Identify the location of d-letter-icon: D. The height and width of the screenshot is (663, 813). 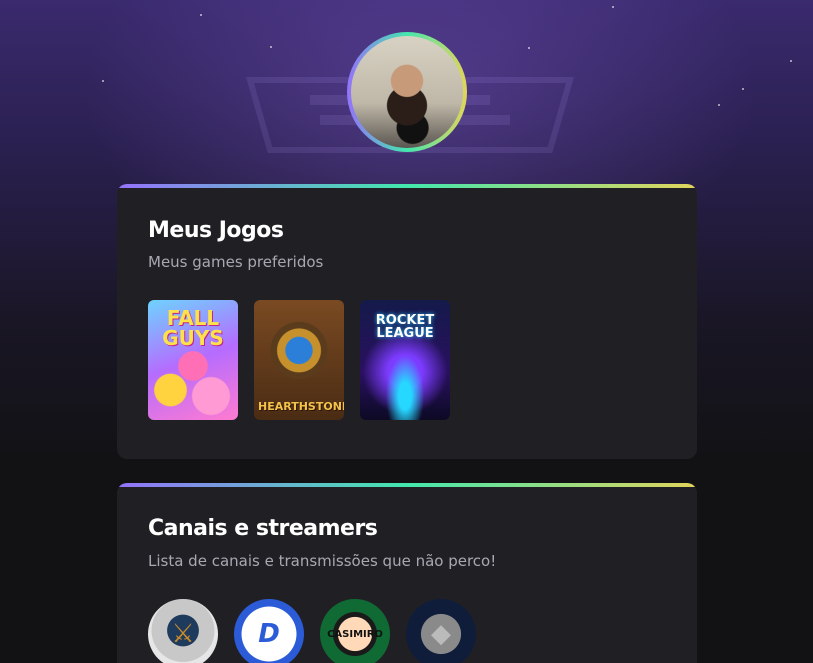
(269, 634).